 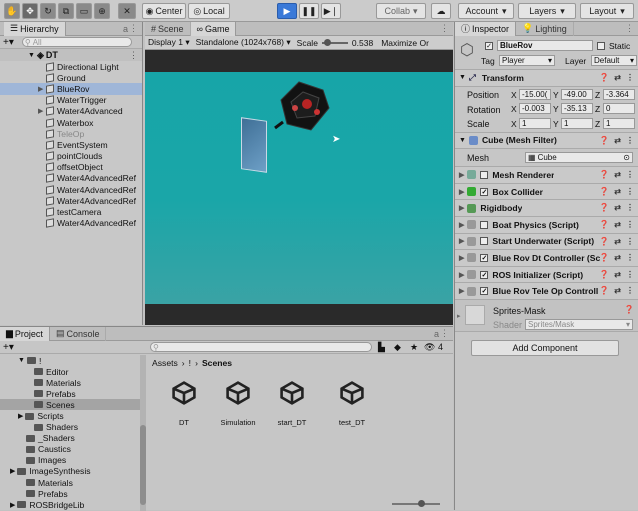 What do you see at coordinates (168, 28) in the screenshot?
I see `tab-scene: # Scene` at bounding box center [168, 28].